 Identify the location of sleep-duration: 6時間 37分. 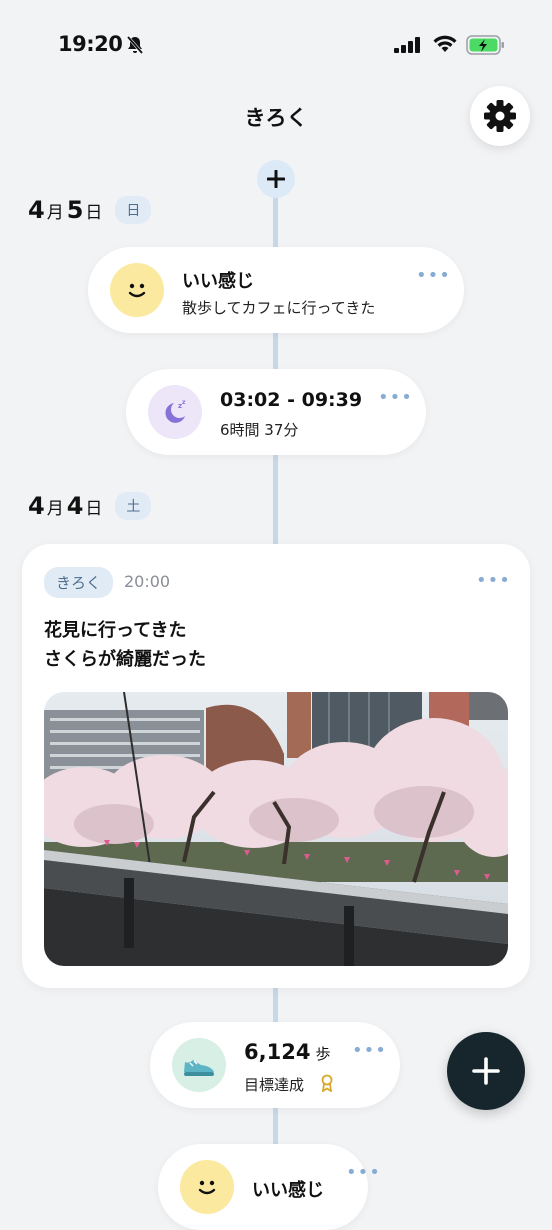
(259, 430).